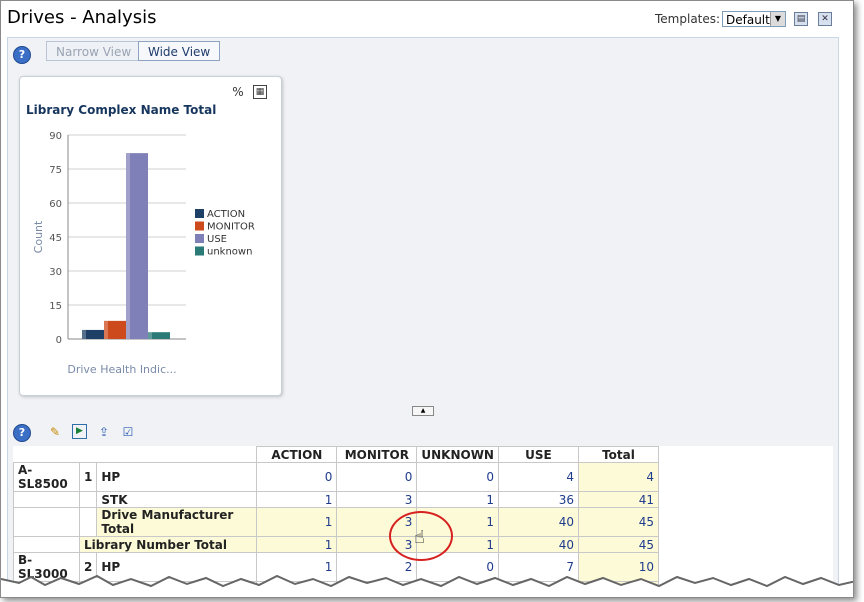  What do you see at coordinates (238, 92) in the screenshot?
I see `percent-icon: %` at bounding box center [238, 92].